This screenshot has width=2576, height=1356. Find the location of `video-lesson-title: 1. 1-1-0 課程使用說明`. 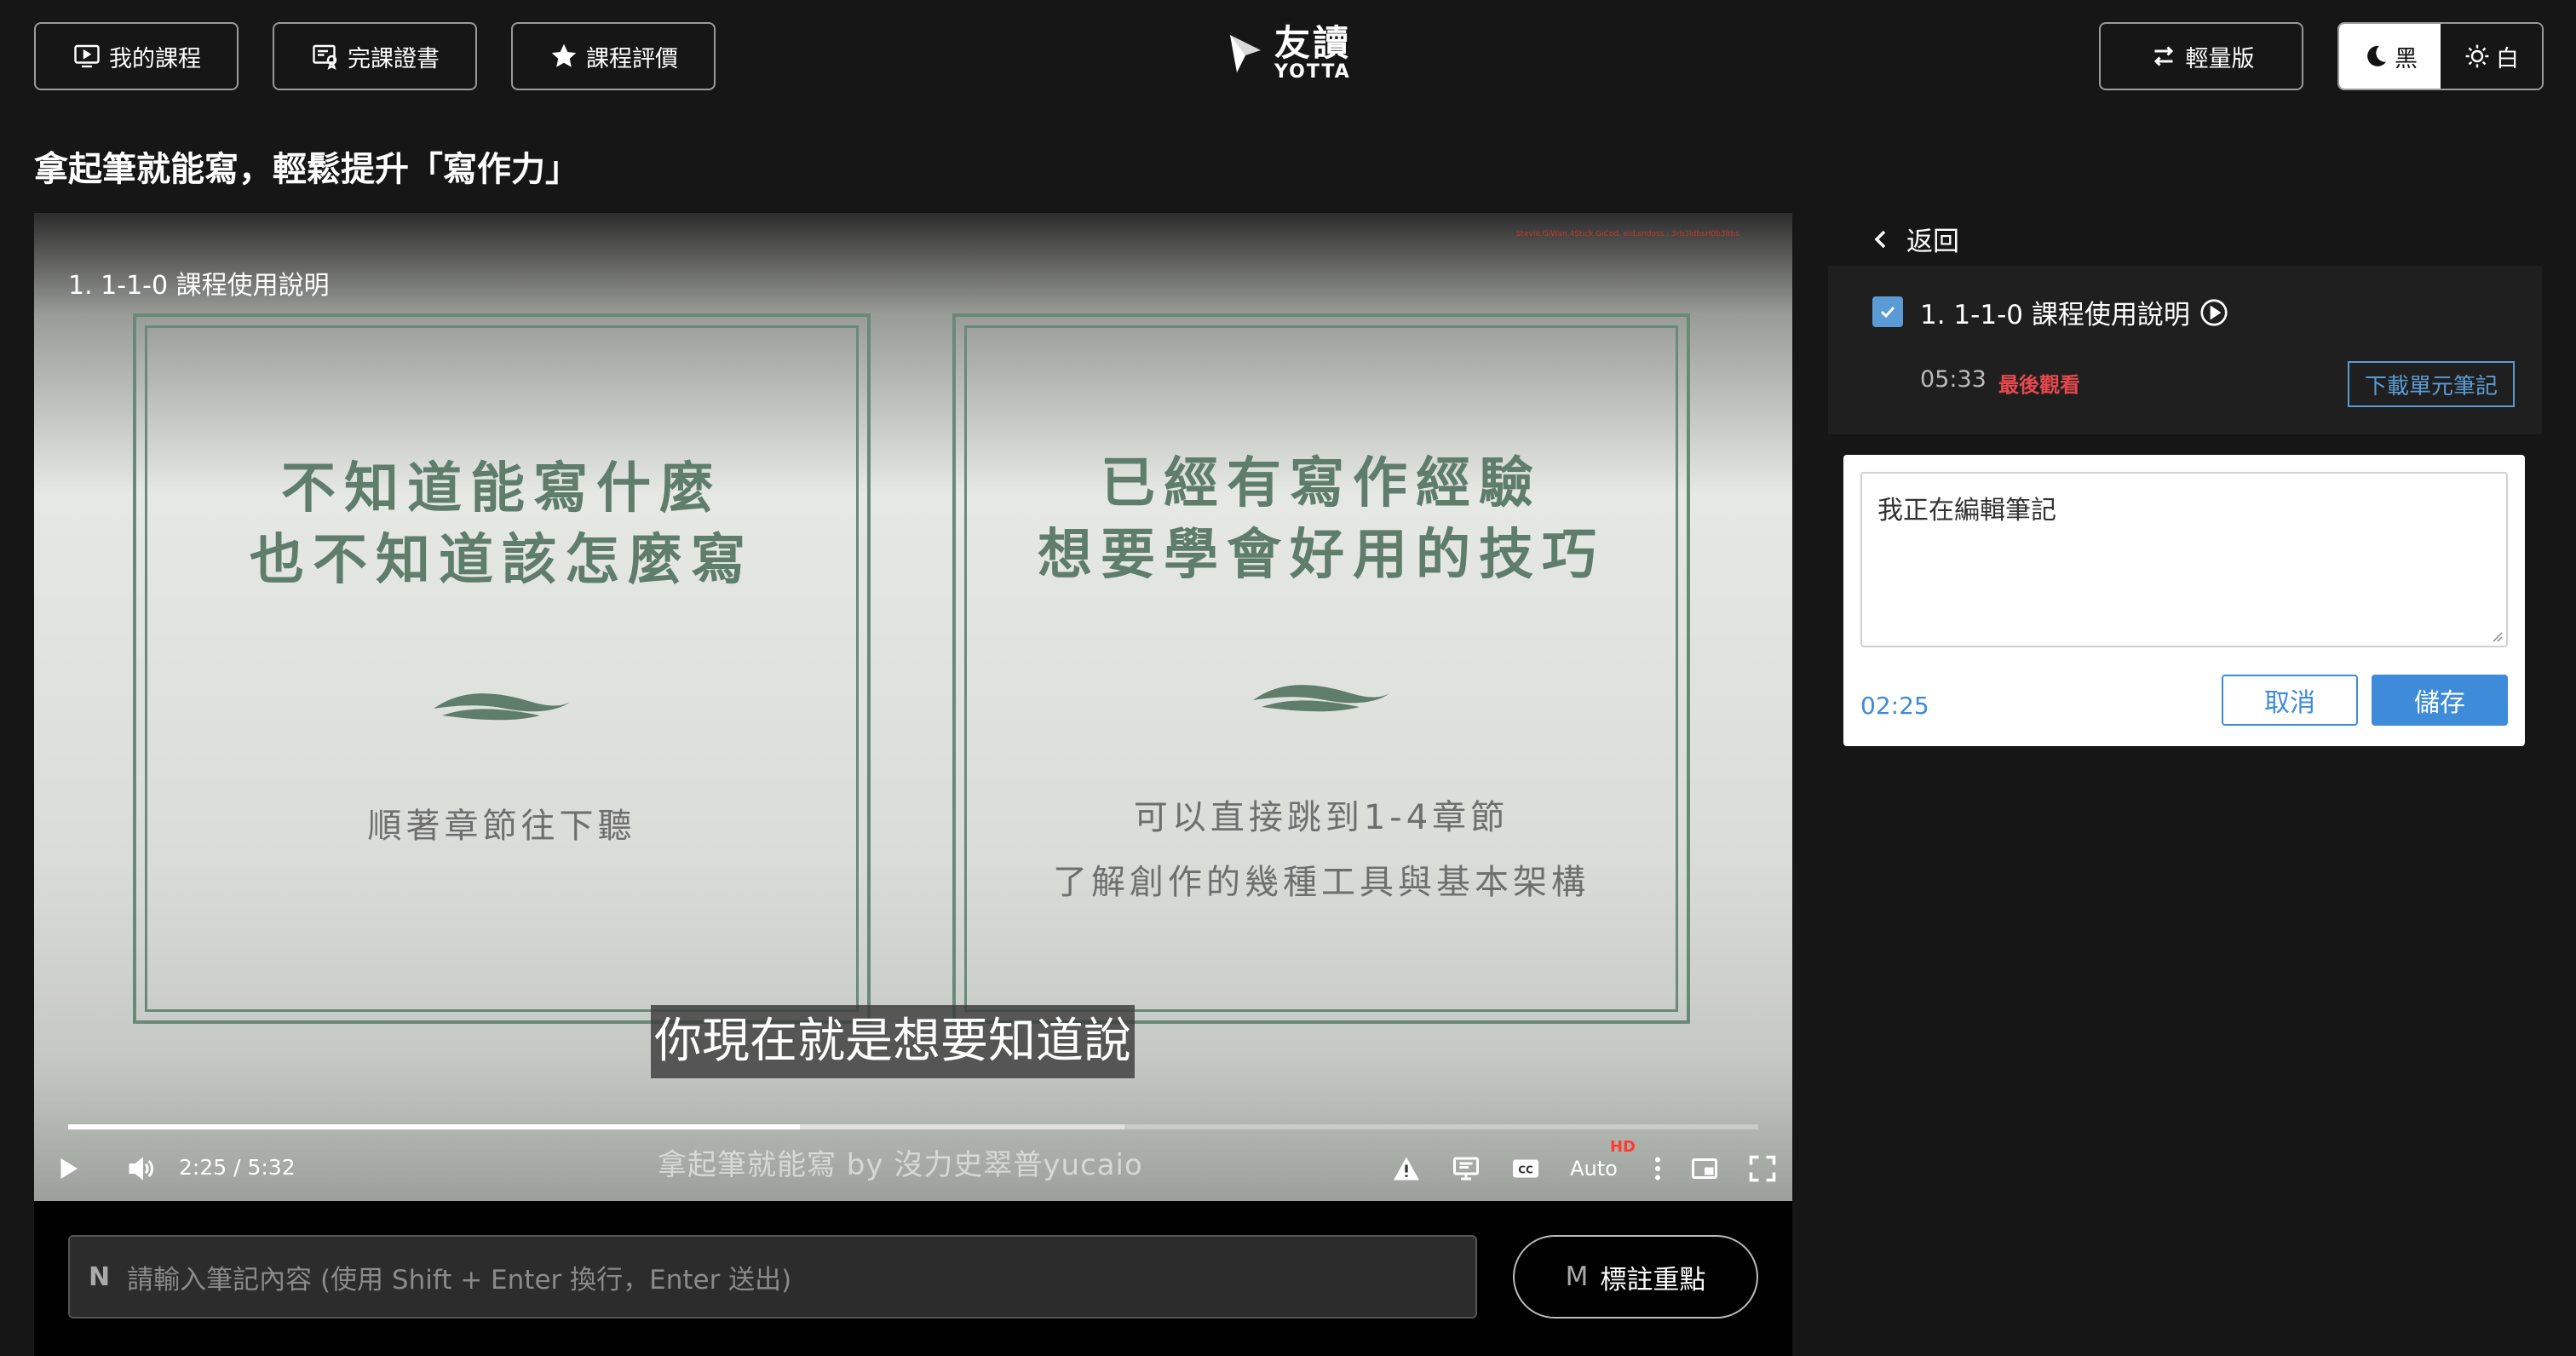

video-lesson-title: 1. 1-1-0 課程使用說明 is located at coordinates (199, 286).